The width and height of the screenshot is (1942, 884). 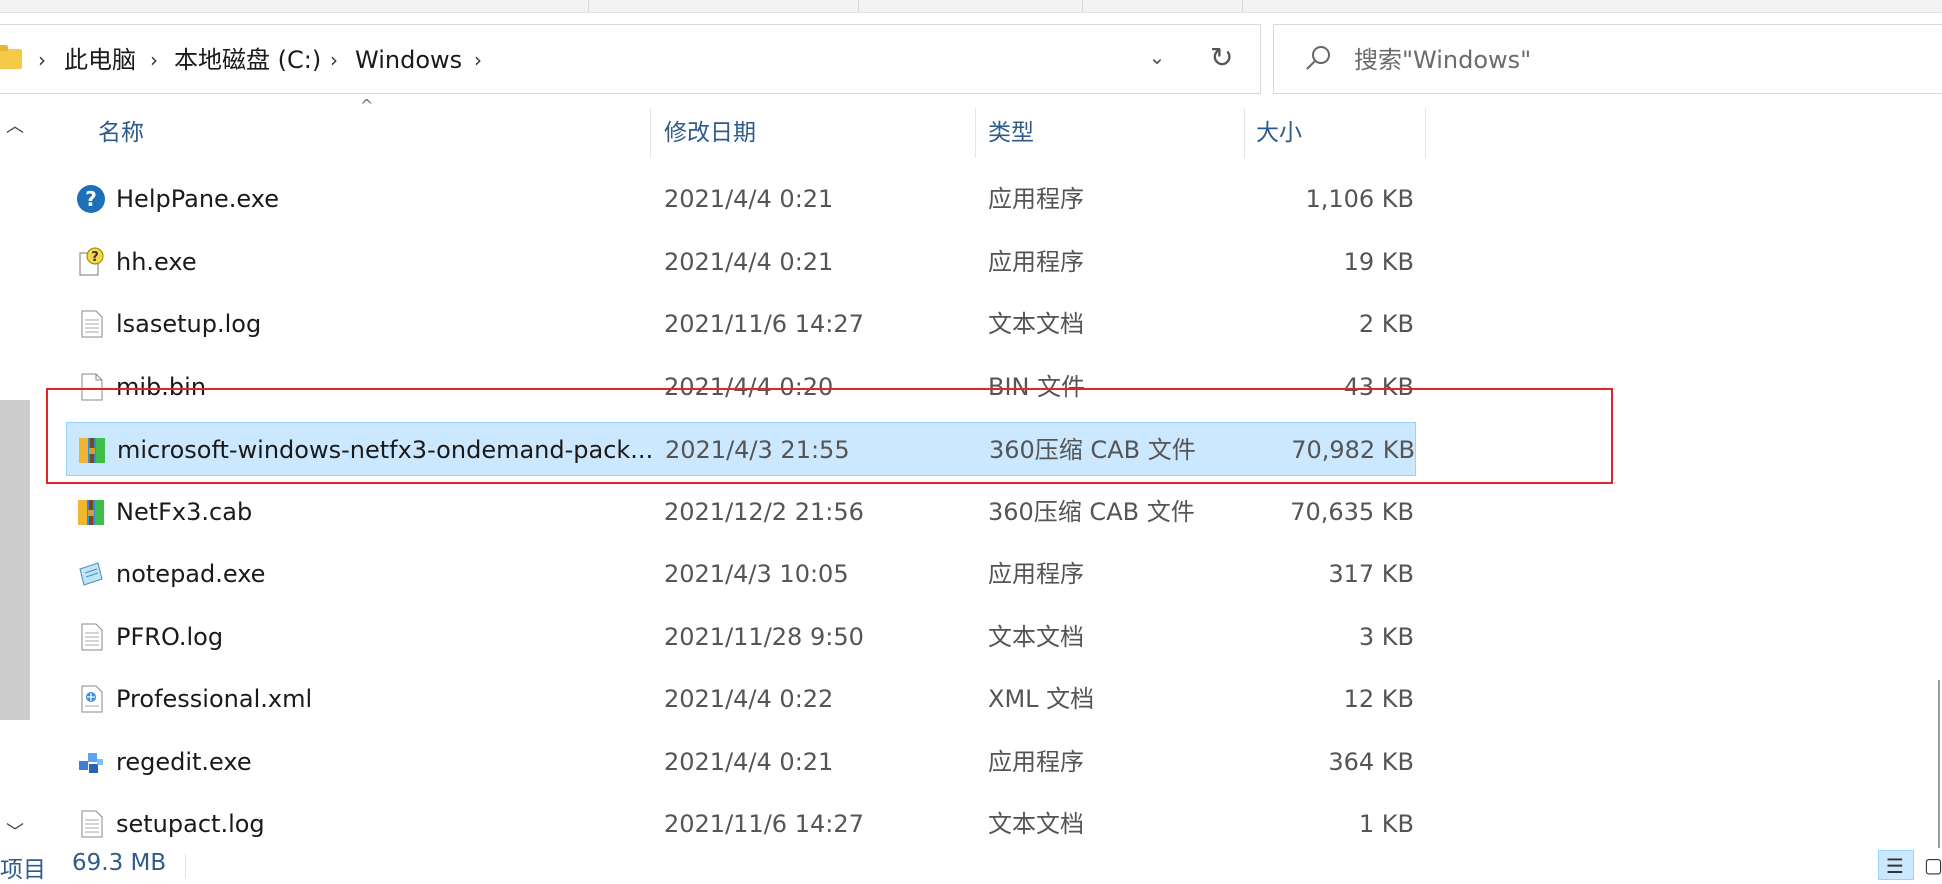 What do you see at coordinates (119, 863) in the screenshot?
I see `selected-size: 69.3 MB` at bounding box center [119, 863].